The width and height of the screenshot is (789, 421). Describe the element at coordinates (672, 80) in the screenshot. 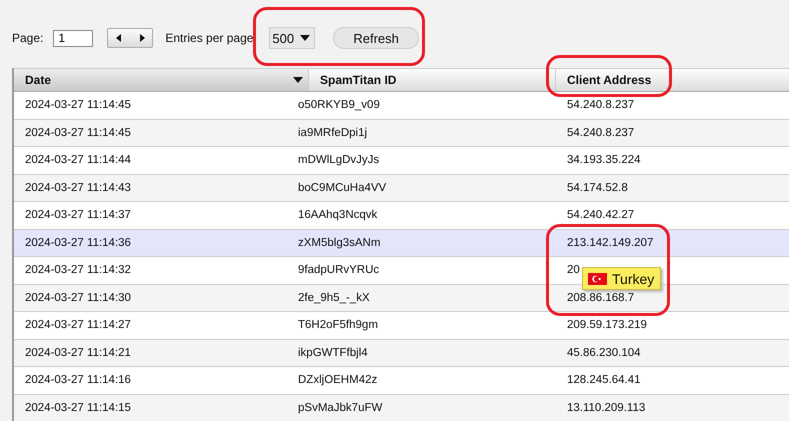

I see `column-header: Client Address` at that location.